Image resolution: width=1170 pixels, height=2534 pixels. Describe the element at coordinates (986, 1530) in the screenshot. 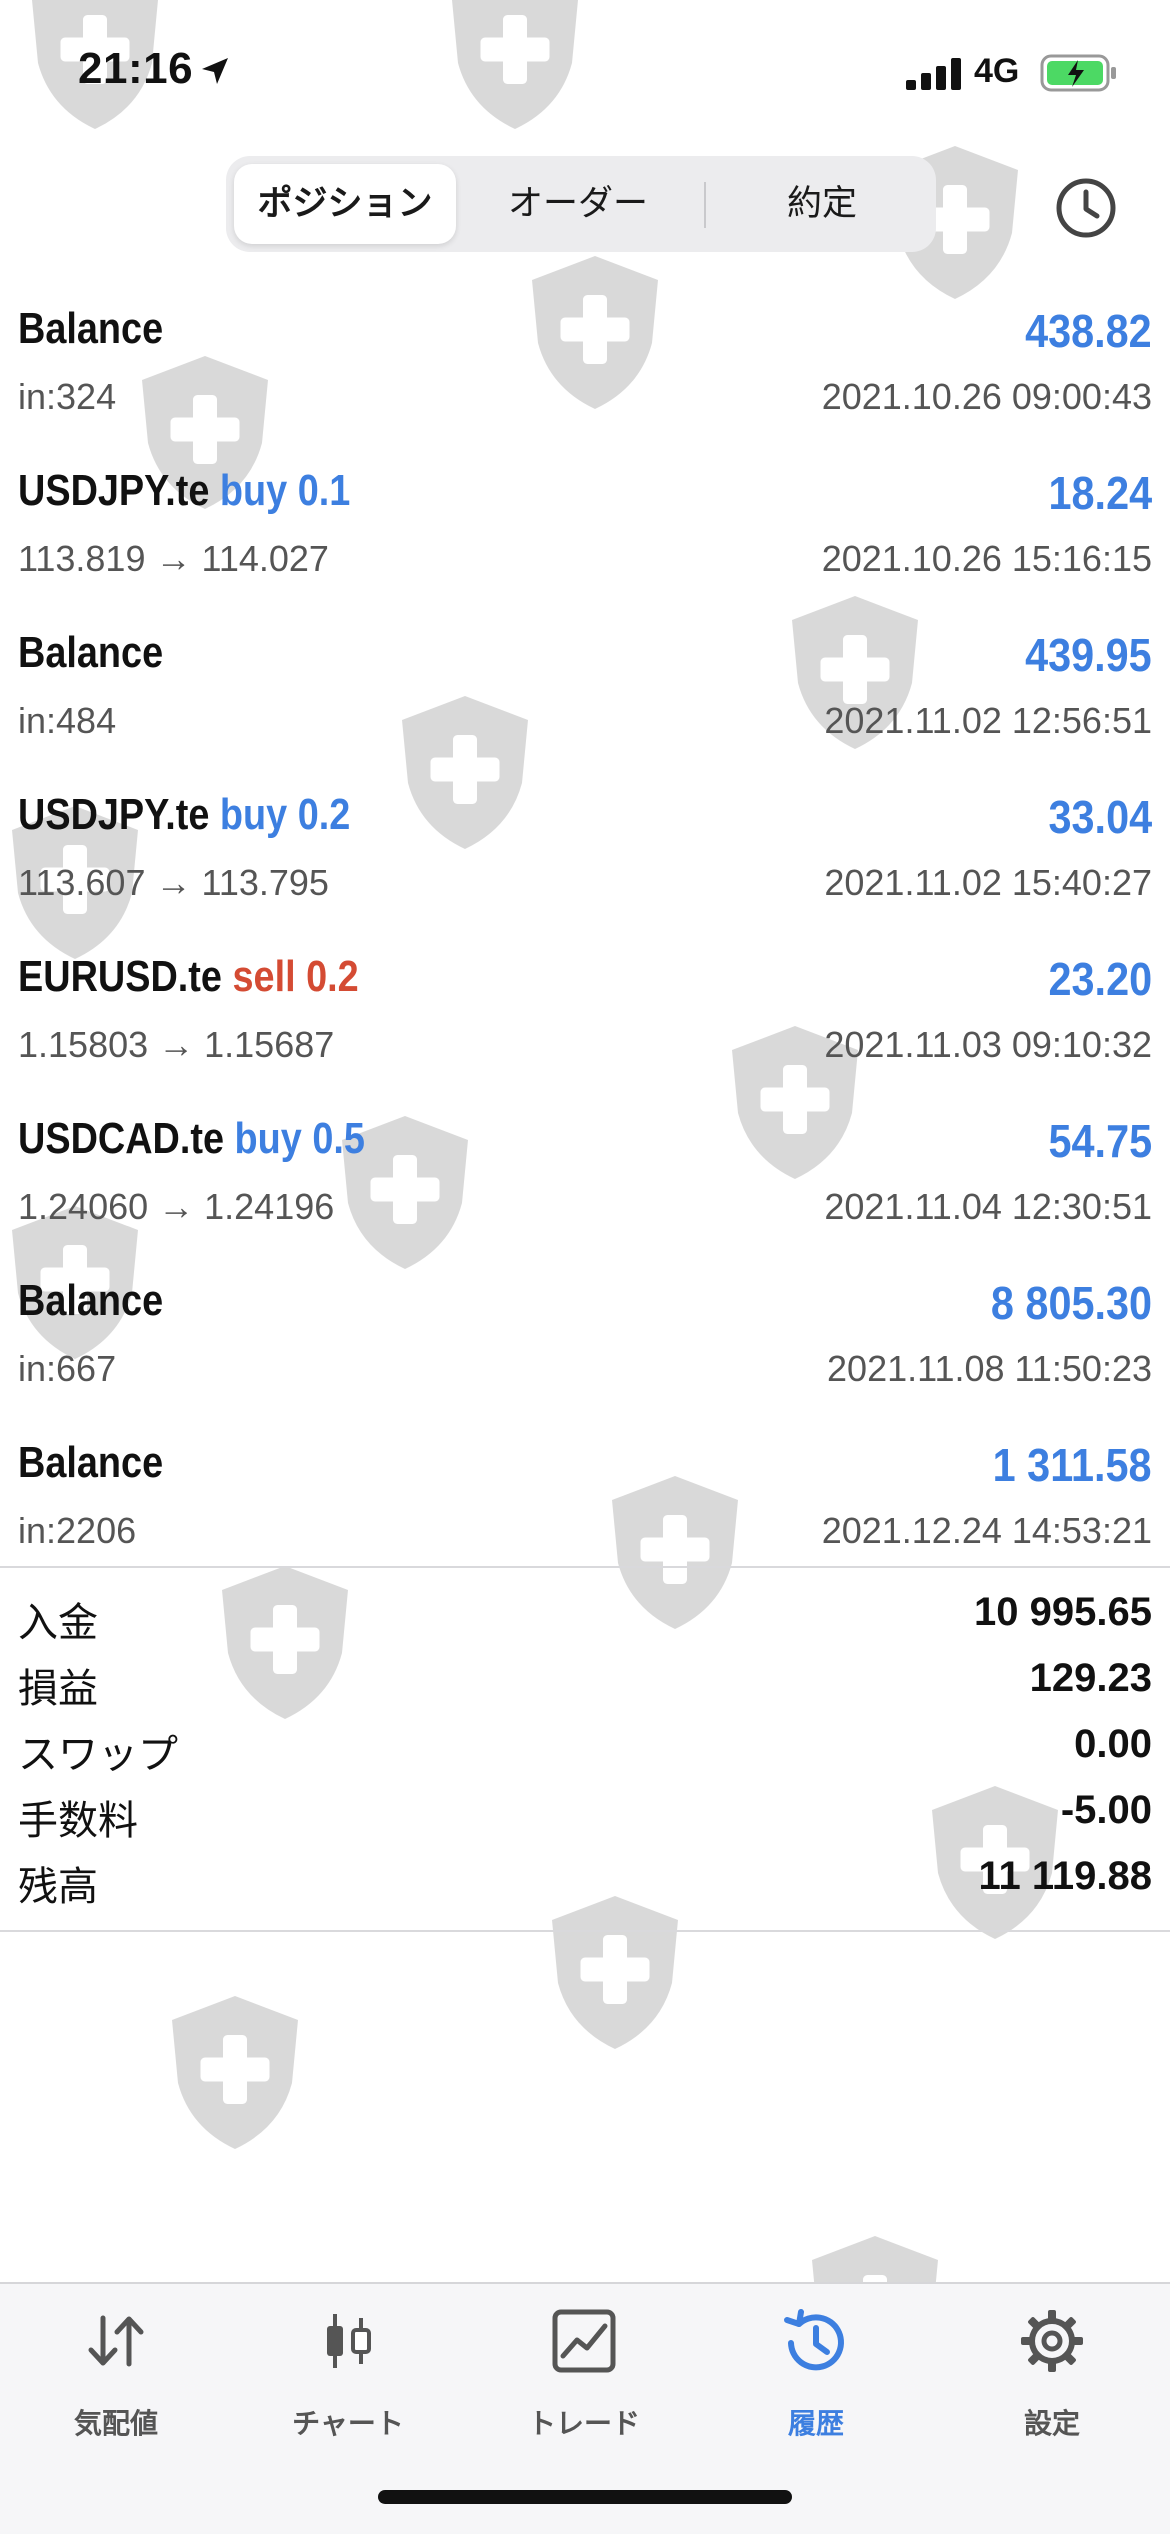

I see `deal-date: 2021.12.24 14:53:21` at that location.